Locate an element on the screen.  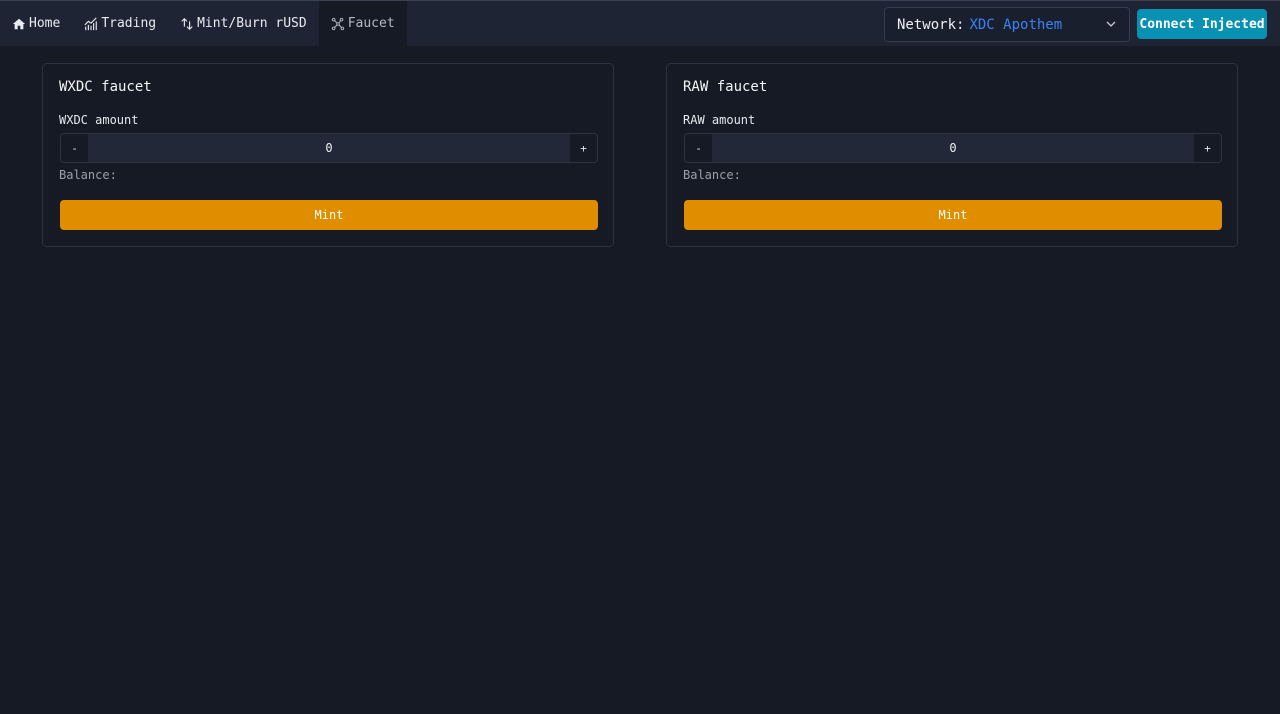
wxdc-mint-button: Mint is located at coordinates (329, 215).